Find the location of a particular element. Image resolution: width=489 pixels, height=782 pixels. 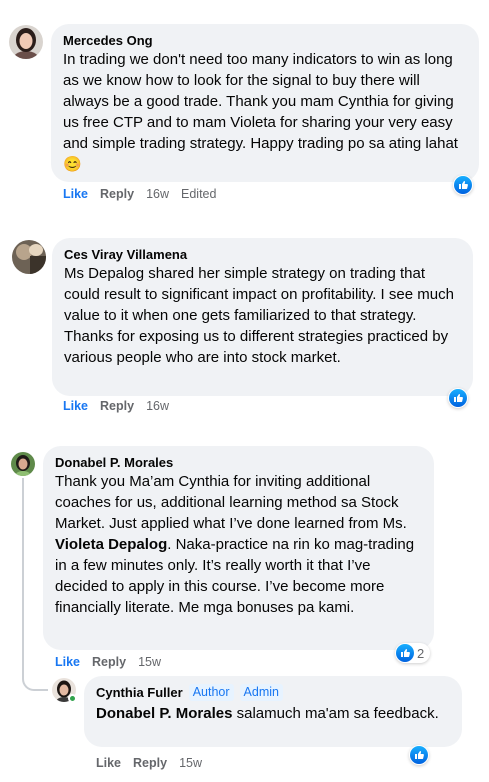

mention-link: Donabel P. Morales is located at coordinates (164, 713).